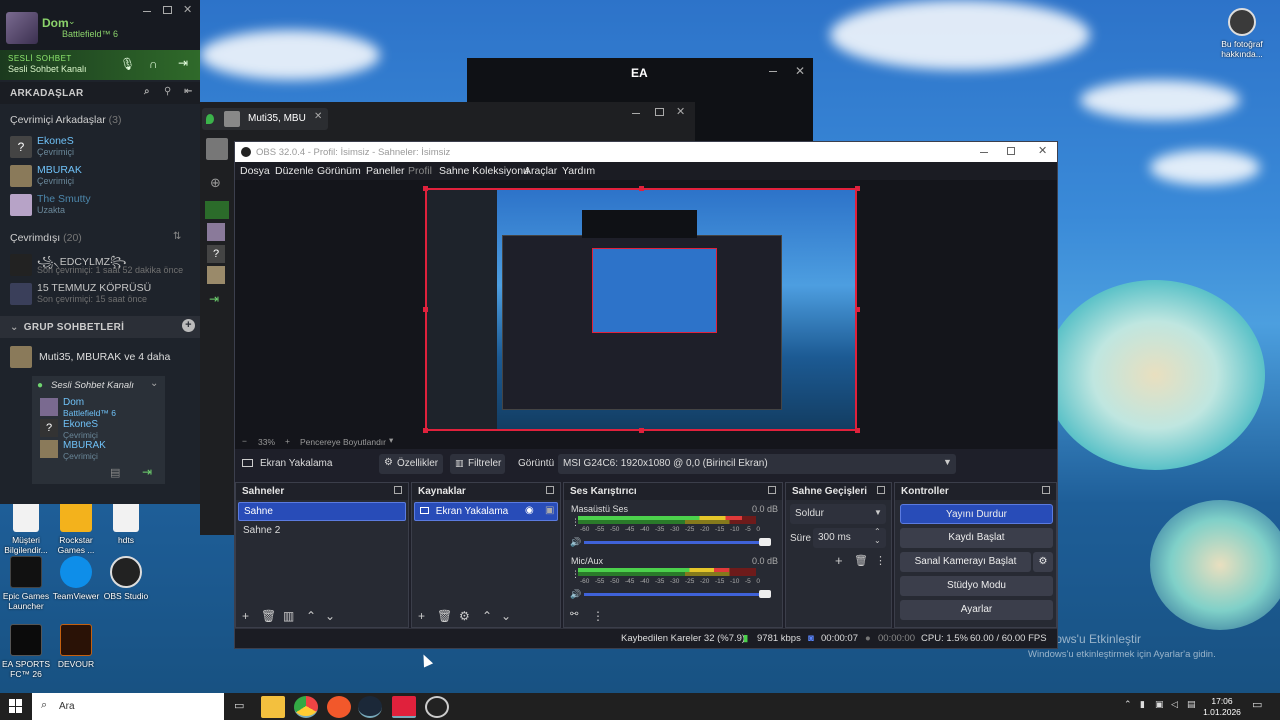 This screenshot has height=720, width=1280. What do you see at coordinates (1159, 704) in the screenshot?
I see `network-icon: ▣` at bounding box center [1159, 704].